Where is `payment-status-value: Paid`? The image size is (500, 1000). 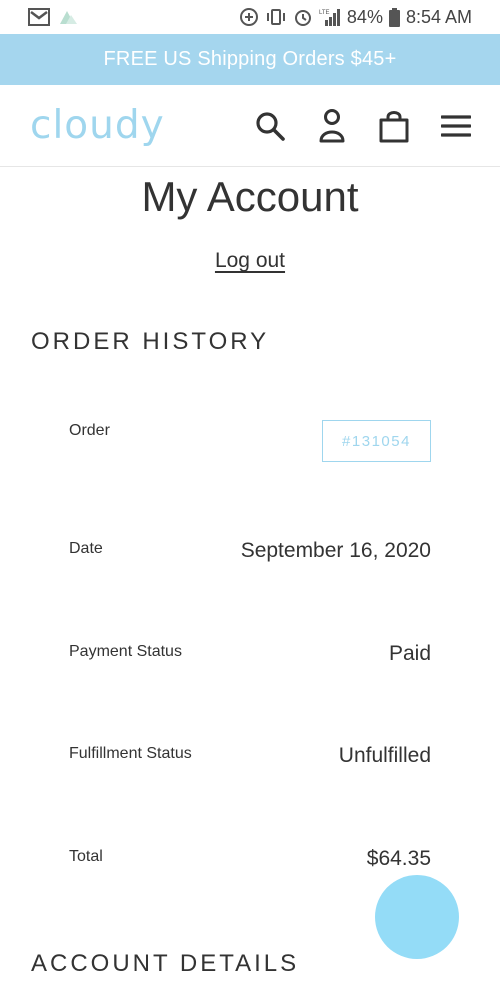 payment-status-value: Paid is located at coordinates (409, 653).